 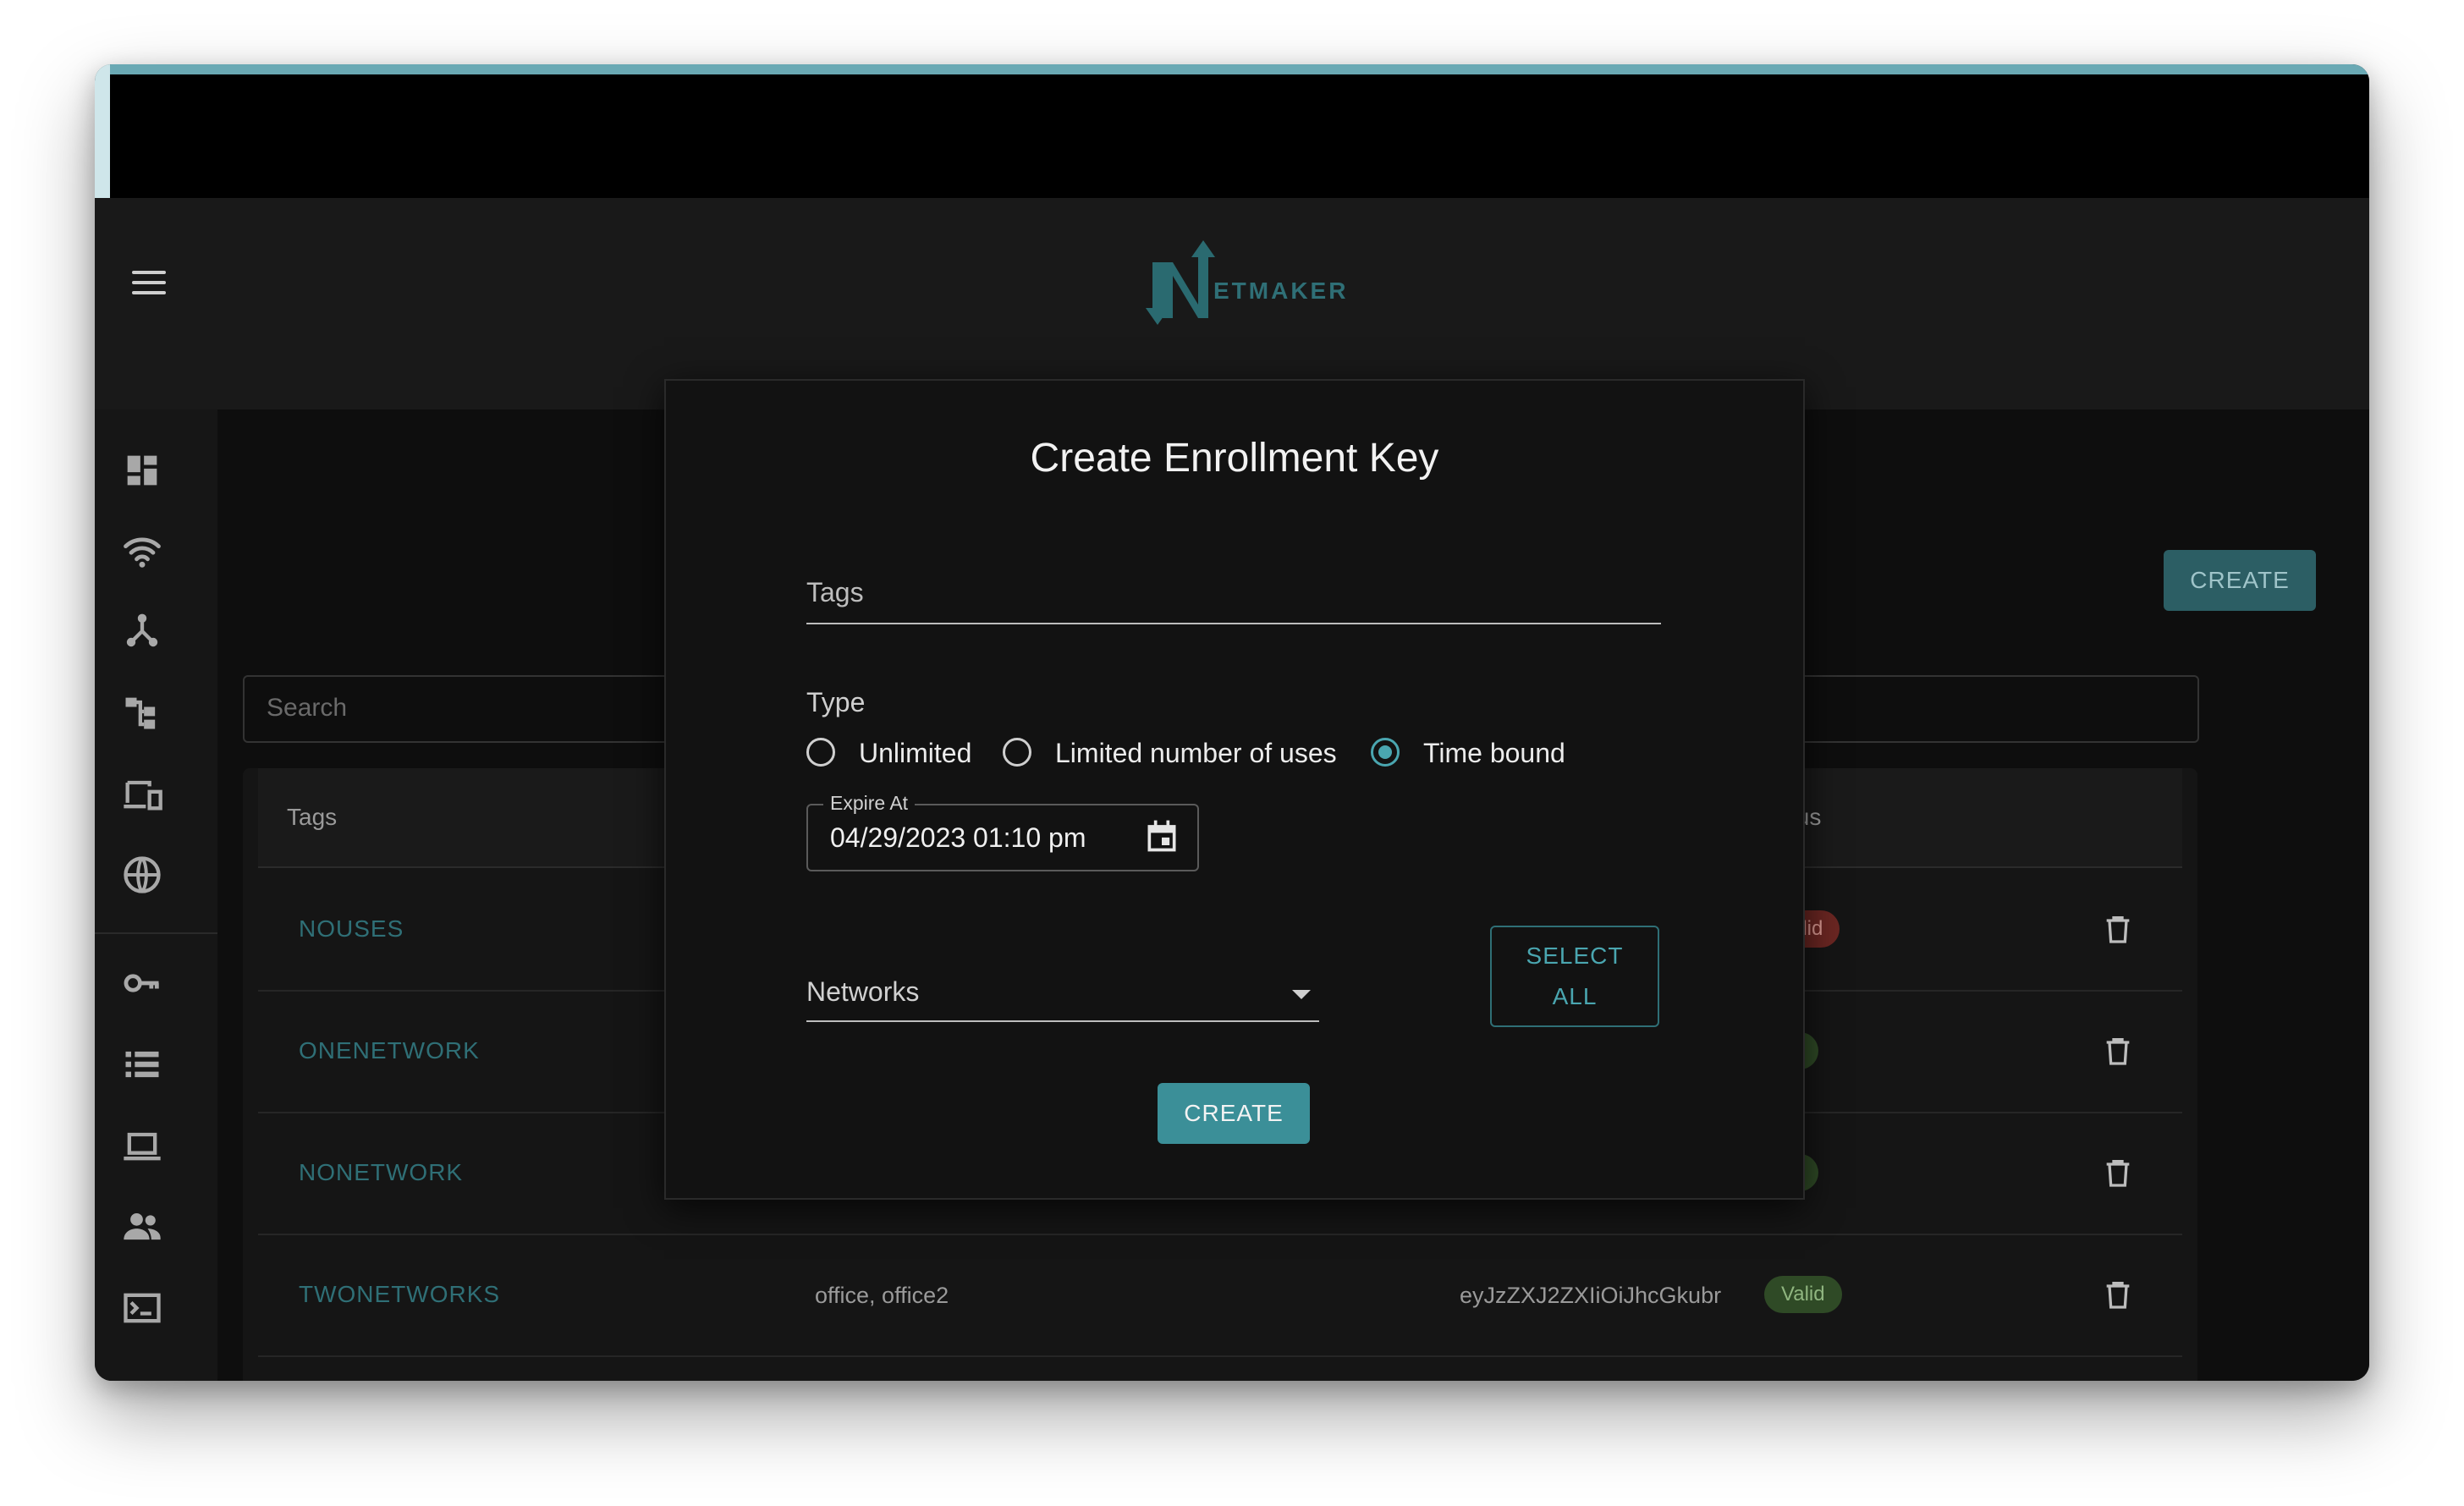 I want to click on dropdown-arrow-icon, so click(x=1301, y=994).